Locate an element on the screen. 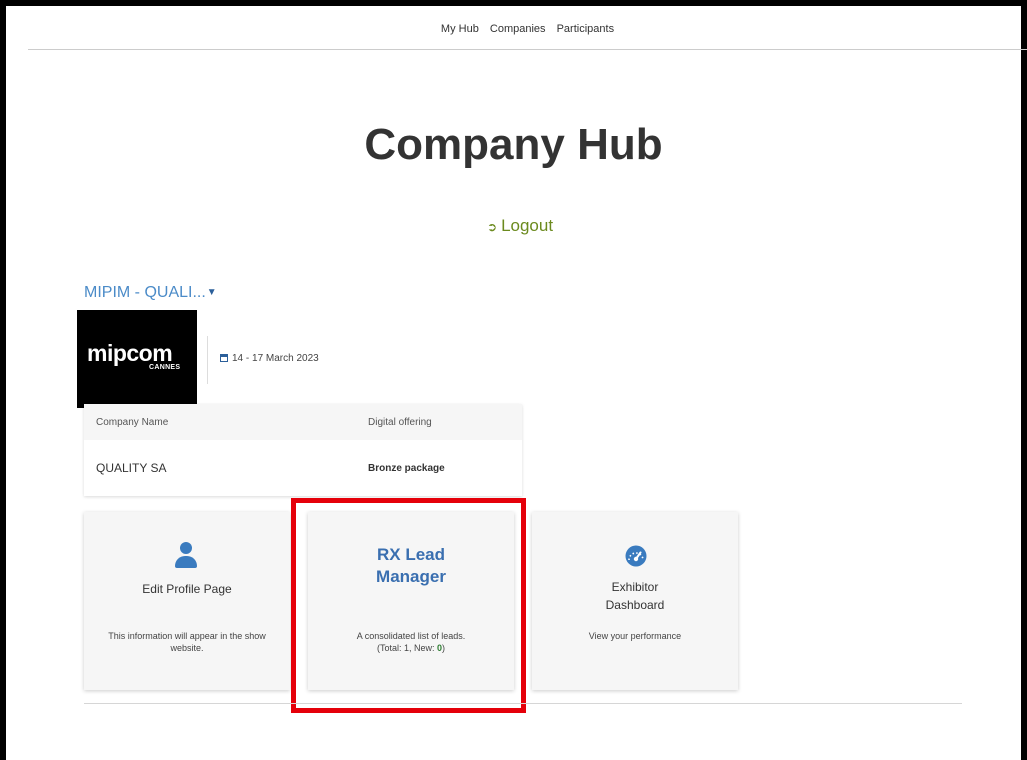  dashboard-title-line1: Exhibitor is located at coordinates (635, 587).